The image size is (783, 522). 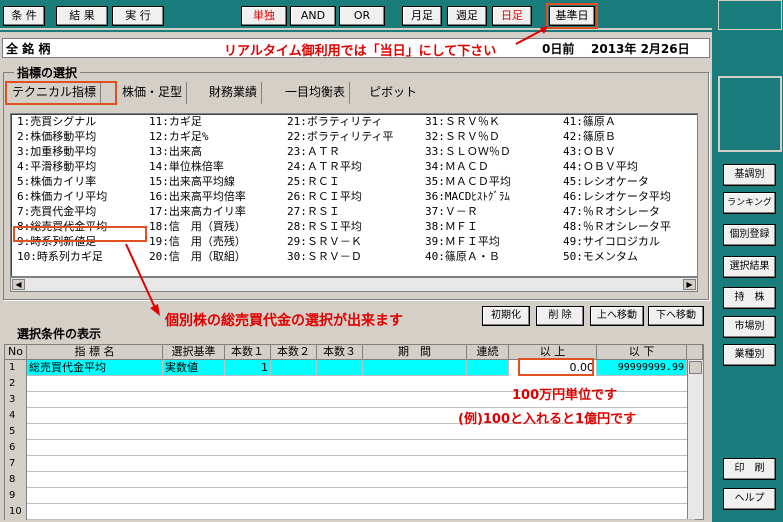 I want to click on list-item: 10:時系列カギ足, so click(x=62, y=256).